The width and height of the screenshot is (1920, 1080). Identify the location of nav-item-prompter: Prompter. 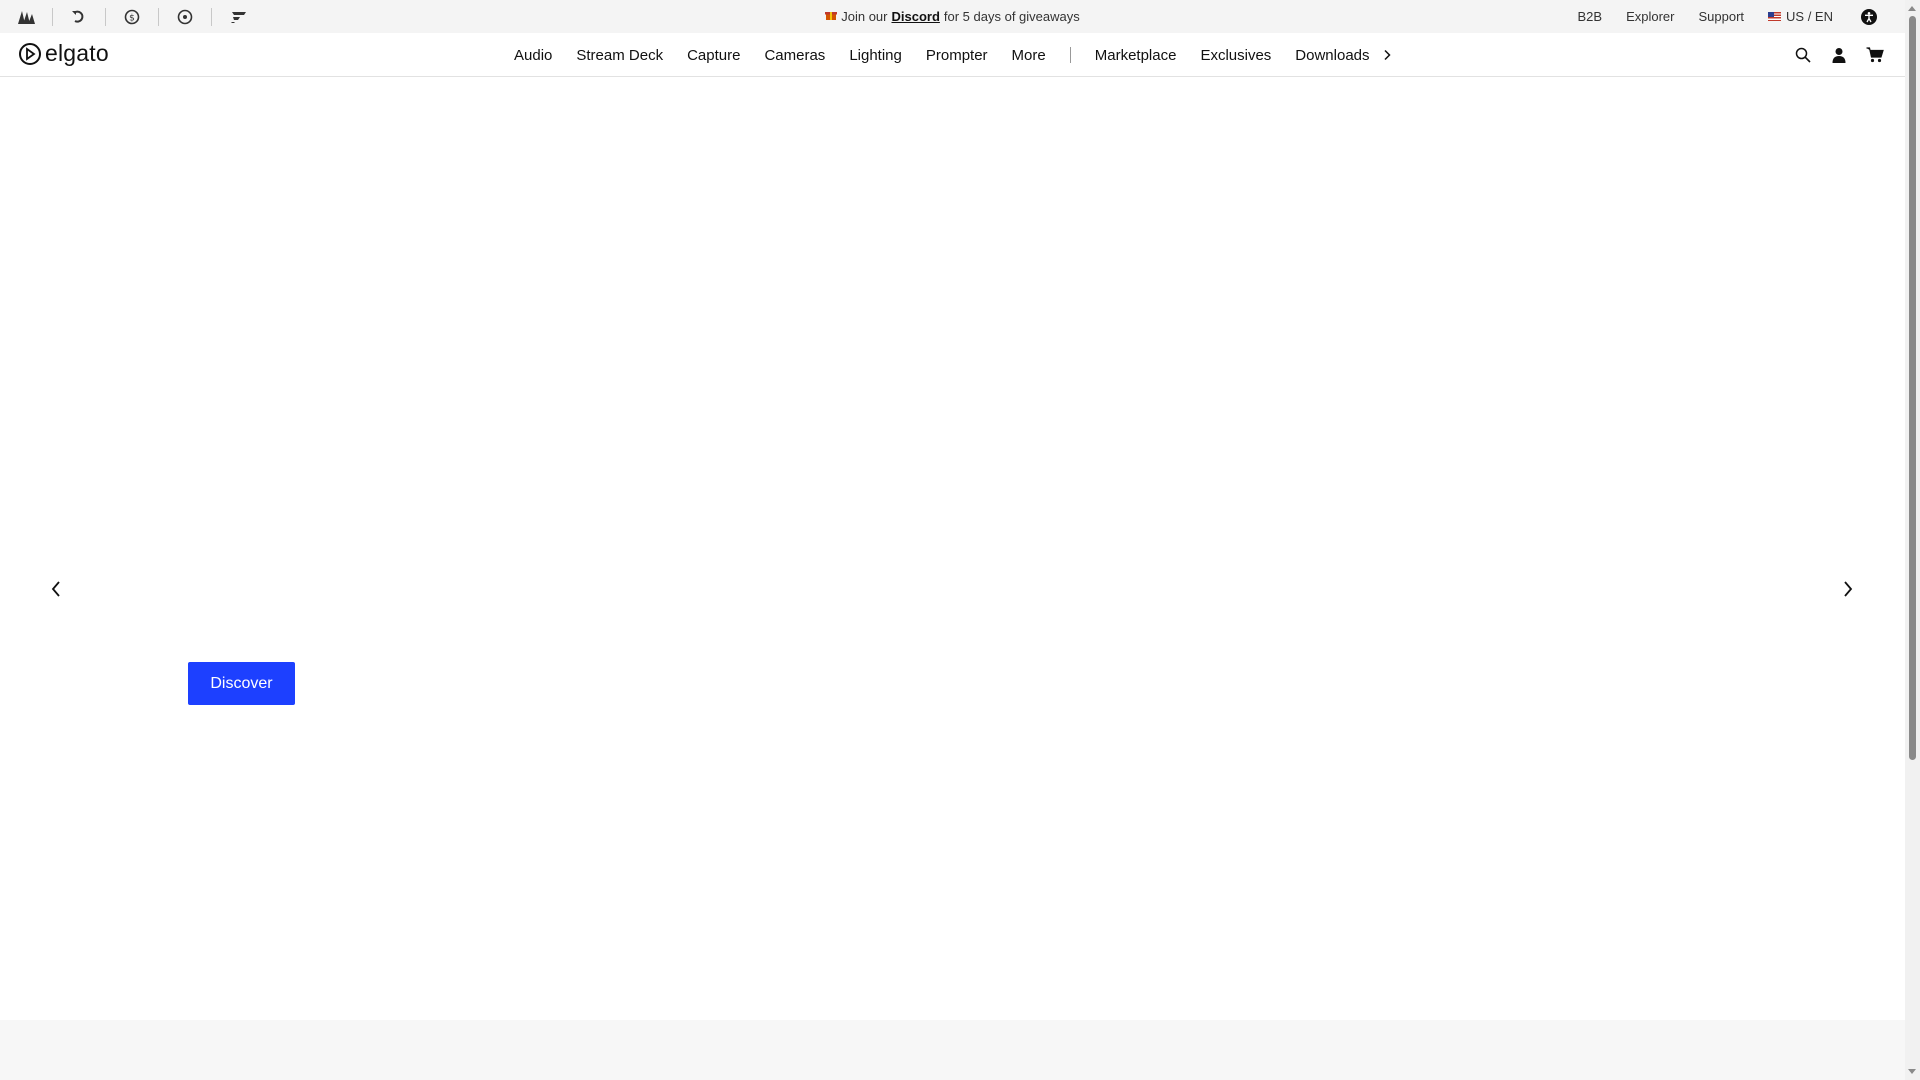
(957, 55).